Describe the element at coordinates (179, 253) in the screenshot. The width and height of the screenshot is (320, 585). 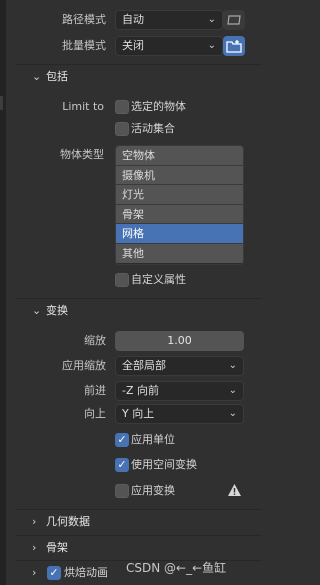
I see `object-type-other: 其他` at that location.